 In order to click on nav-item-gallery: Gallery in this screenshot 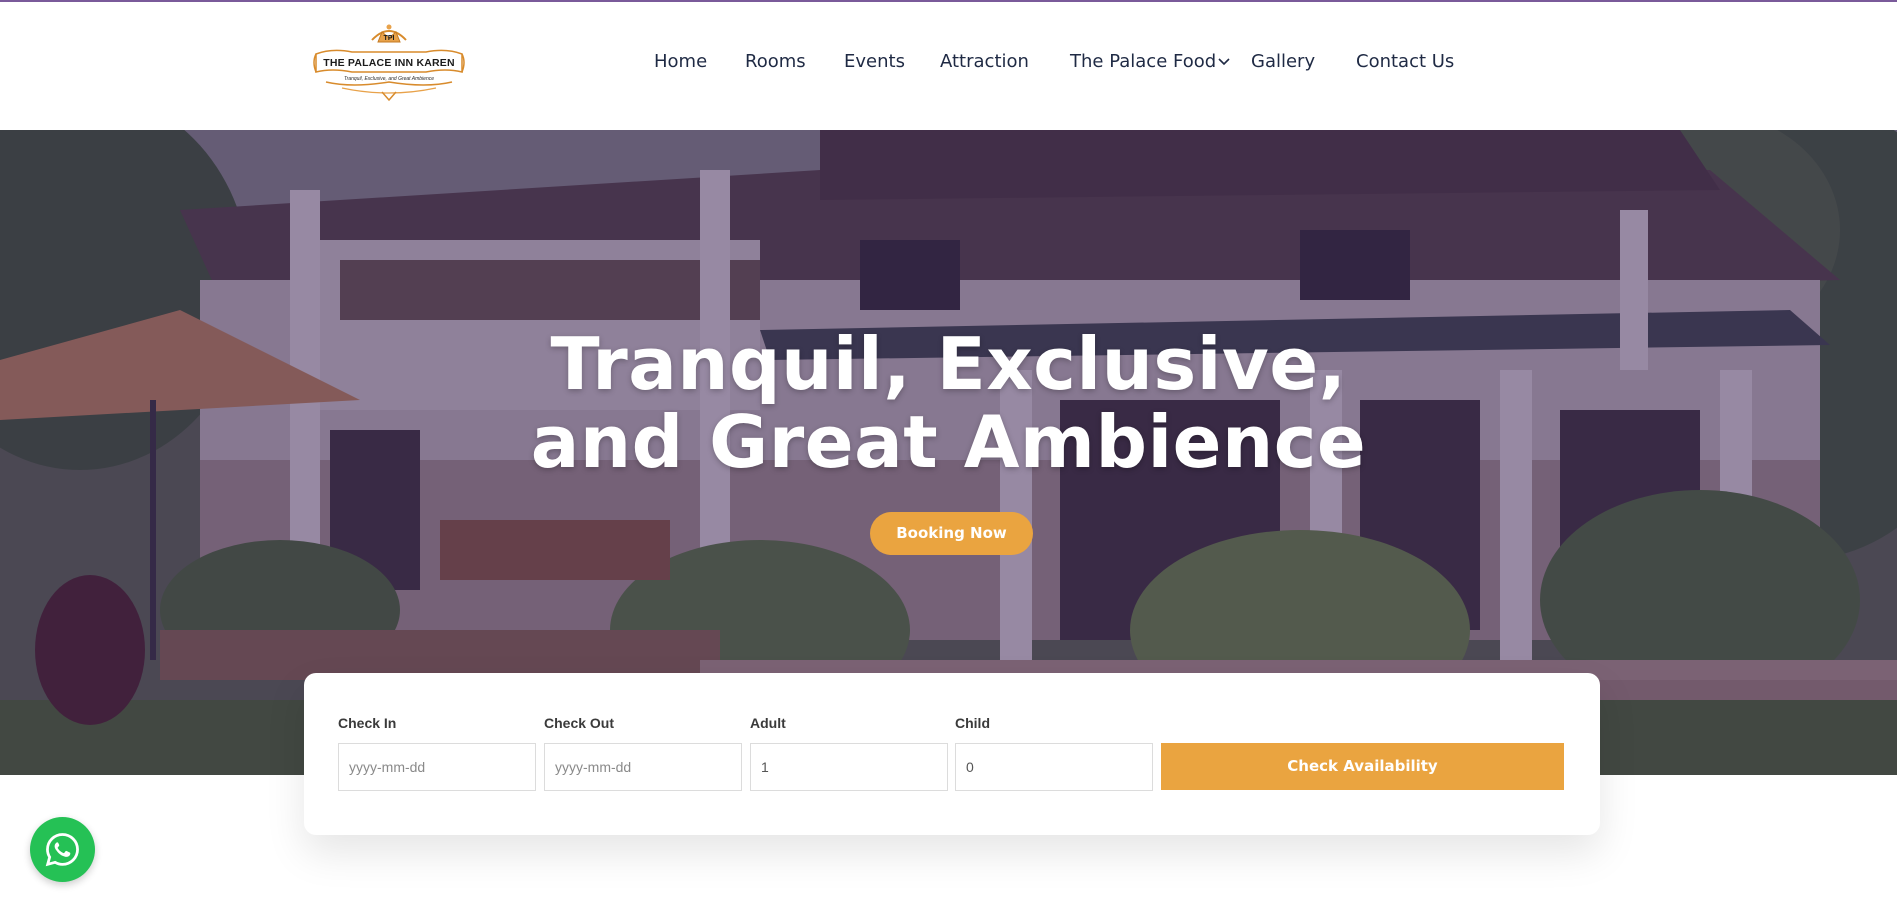, I will do `click(1283, 61)`.